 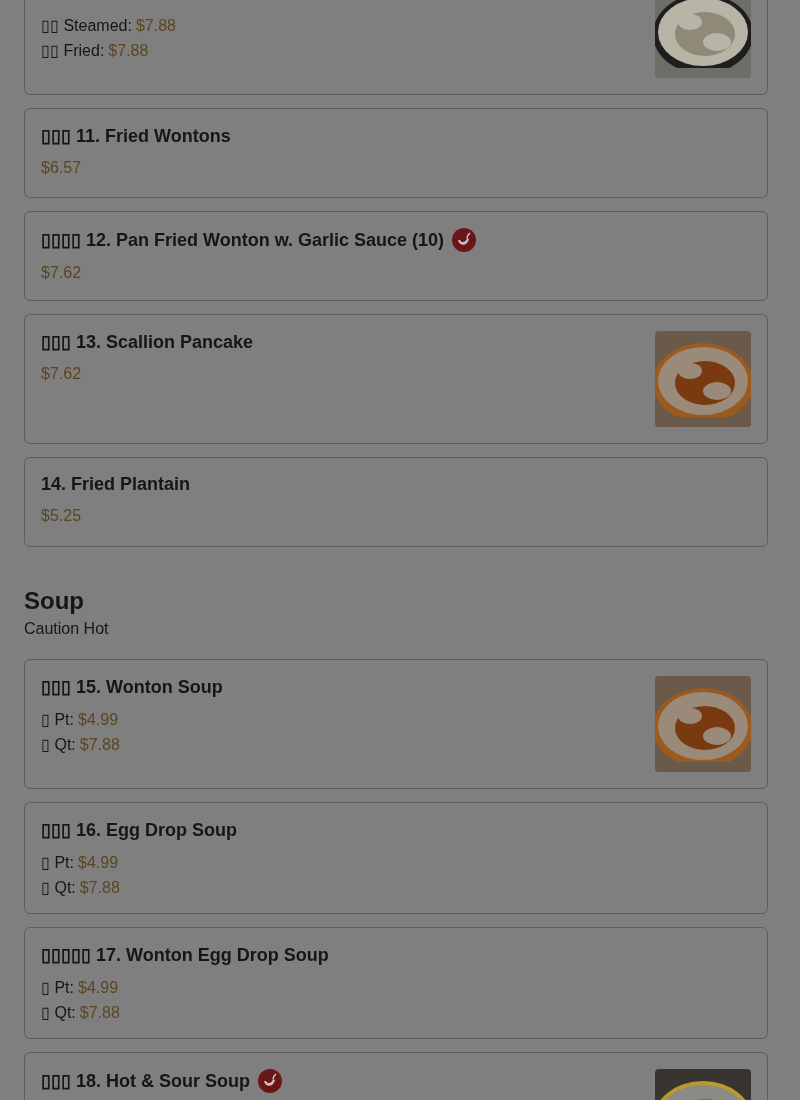 I want to click on item-title: ▯▯▯▯▯ 17. Wonton Egg Drop Soup, so click(x=185, y=955).